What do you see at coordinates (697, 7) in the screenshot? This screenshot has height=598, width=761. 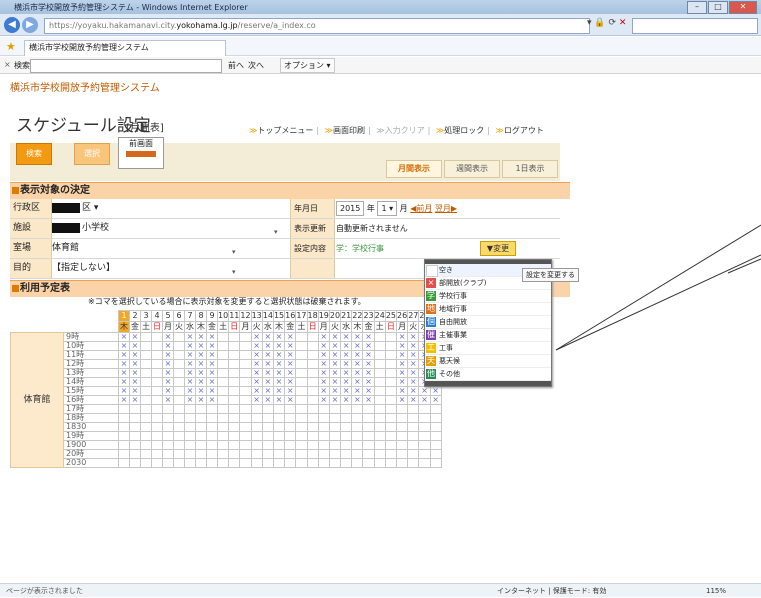 I see `minimize-button: –` at bounding box center [697, 7].